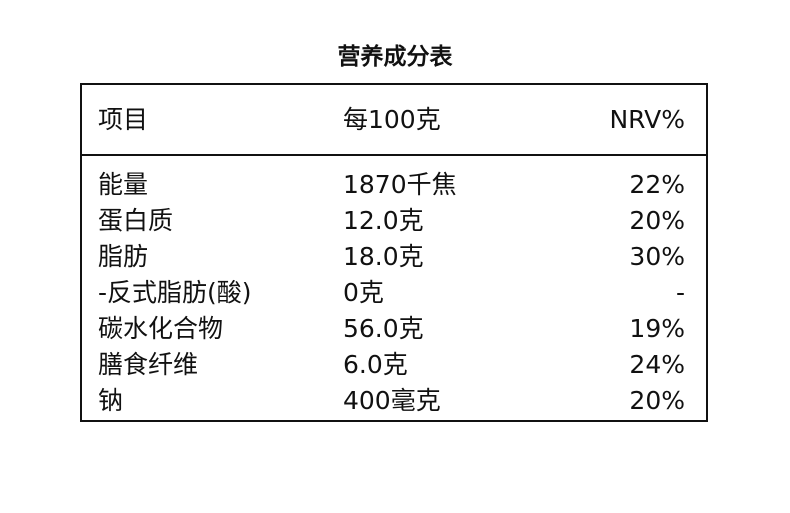 The image size is (790, 513). What do you see at coordinates (657, 256) in the screenshot?
I see `row-nrv: 30%` at bounding box center [657, 256].